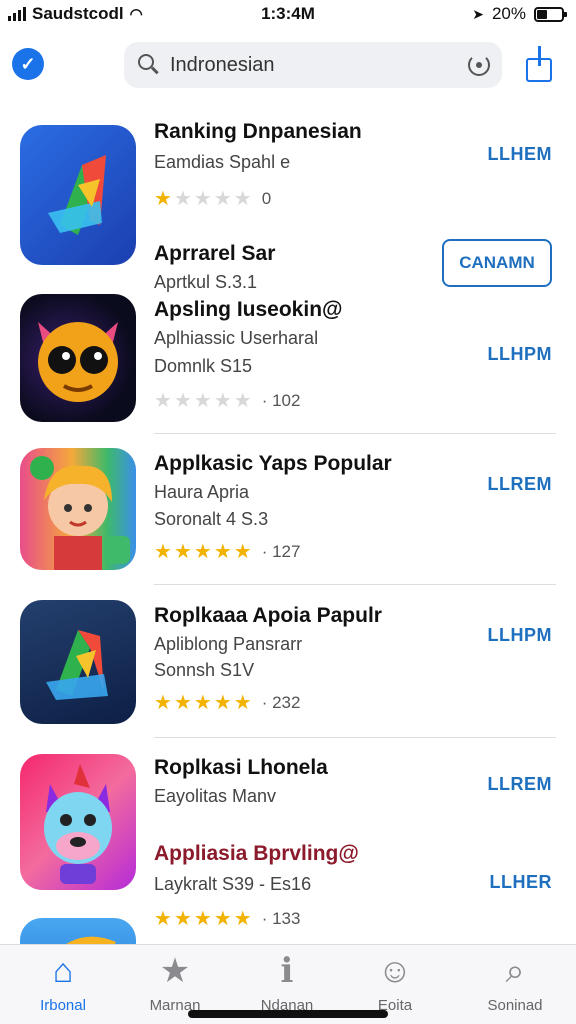 The image size is (576, 1024). Describe the element at coordinates (395, 971) in the screenshot. I see `chat-icon: ☺` at that location.